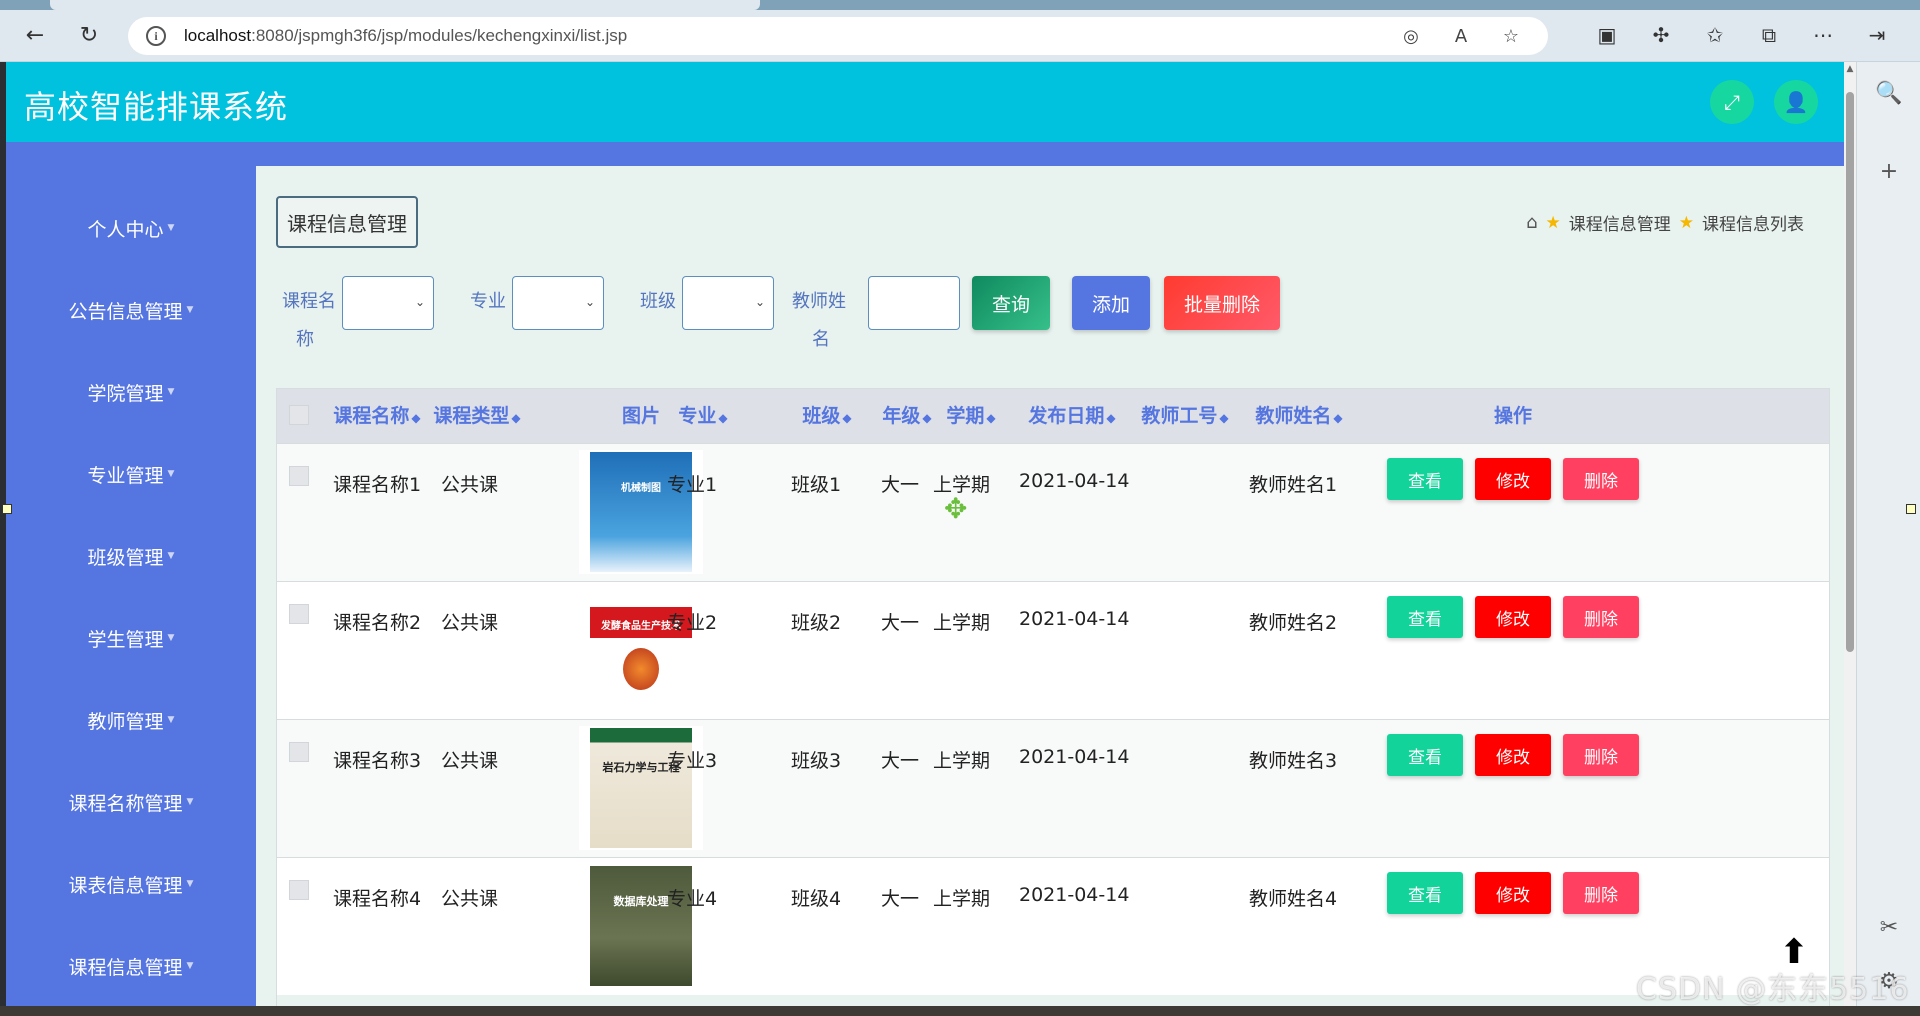 This screenshot has height=1016, width=1920. I want to click on browser-essentials-icon: ◎, so click(1411, 36).